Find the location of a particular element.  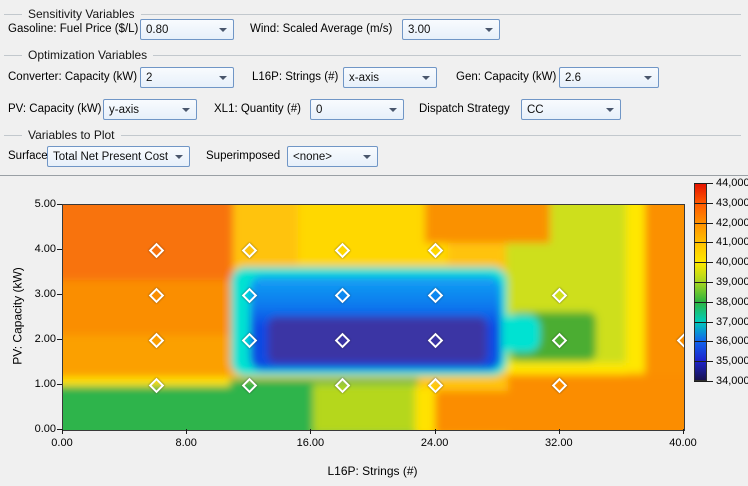

fuel-price-label: Gasoline: Fuel Price ($/L) is located at coordinates (73, 29).